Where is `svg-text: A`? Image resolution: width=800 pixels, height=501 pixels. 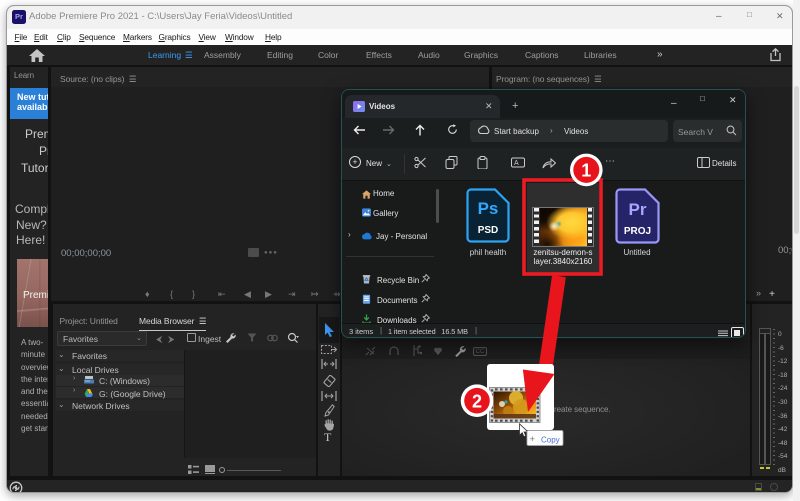
svg-text: A is located at coordinates (516, 163).